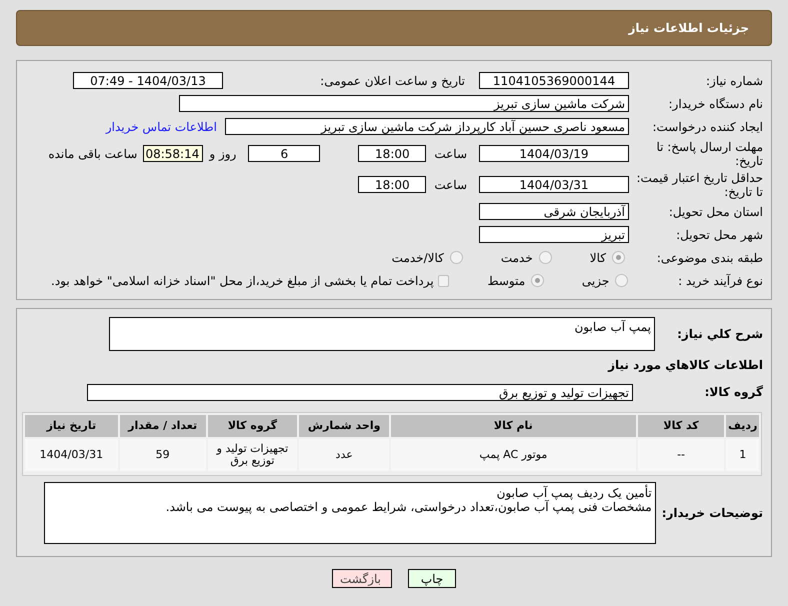  What do you see at coordinates (707, 127) in the screenshot?
I see `field-label: ایجاد کننده درخواست:` at bounding box center [707, 127].